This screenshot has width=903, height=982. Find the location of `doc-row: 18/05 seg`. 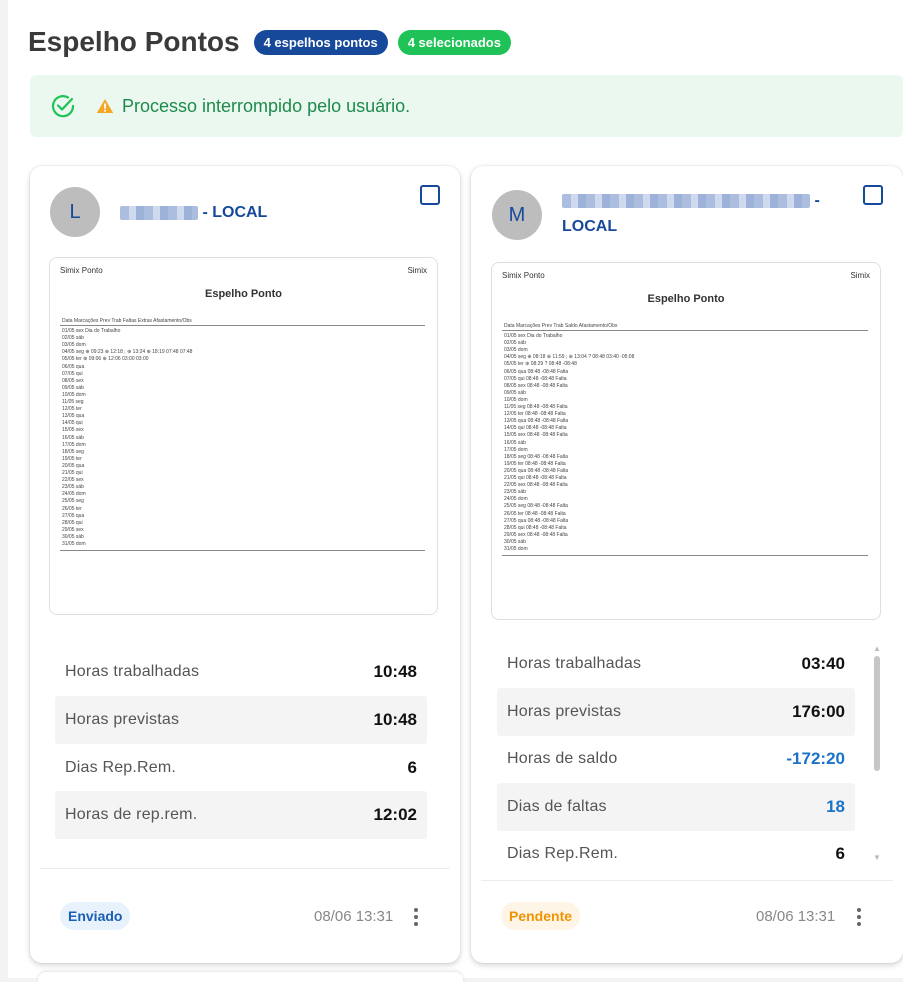

doc-row: 18/05 seg is located at coordinates (73, 451).